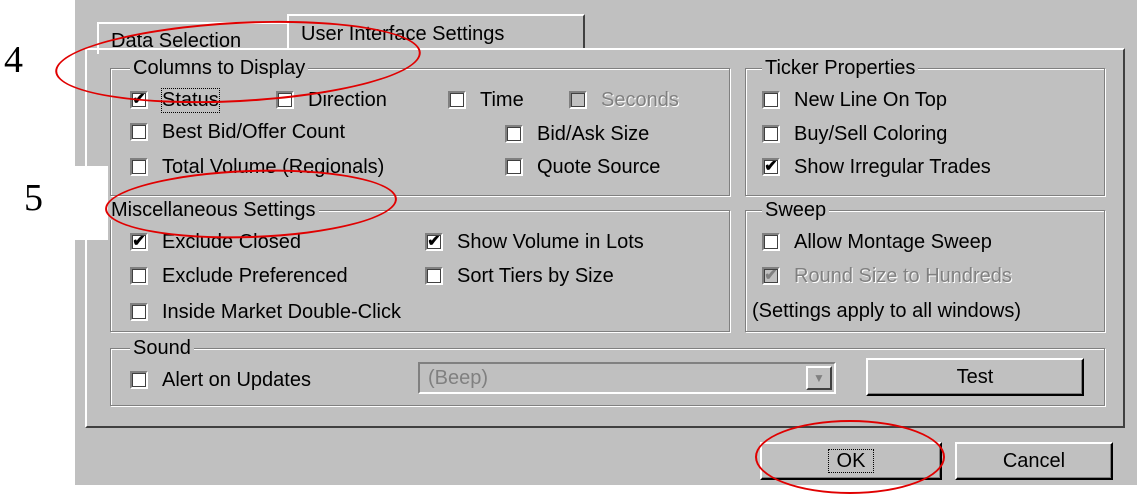  I want to click on checkbox-label: Round Size to Hundreds, so click(903, 275).